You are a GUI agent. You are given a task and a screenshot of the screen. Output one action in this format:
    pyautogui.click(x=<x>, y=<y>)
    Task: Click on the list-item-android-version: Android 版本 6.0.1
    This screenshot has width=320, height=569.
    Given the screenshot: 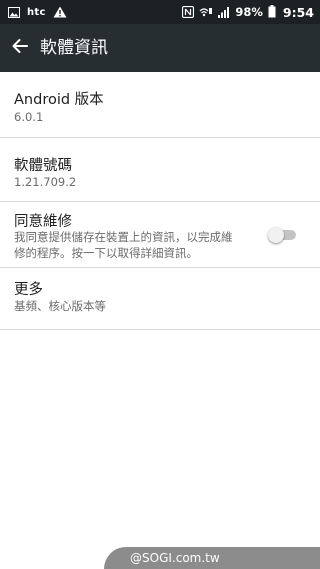 What is the action you would take?
    pyautogui.click(x=160, y=105)
    